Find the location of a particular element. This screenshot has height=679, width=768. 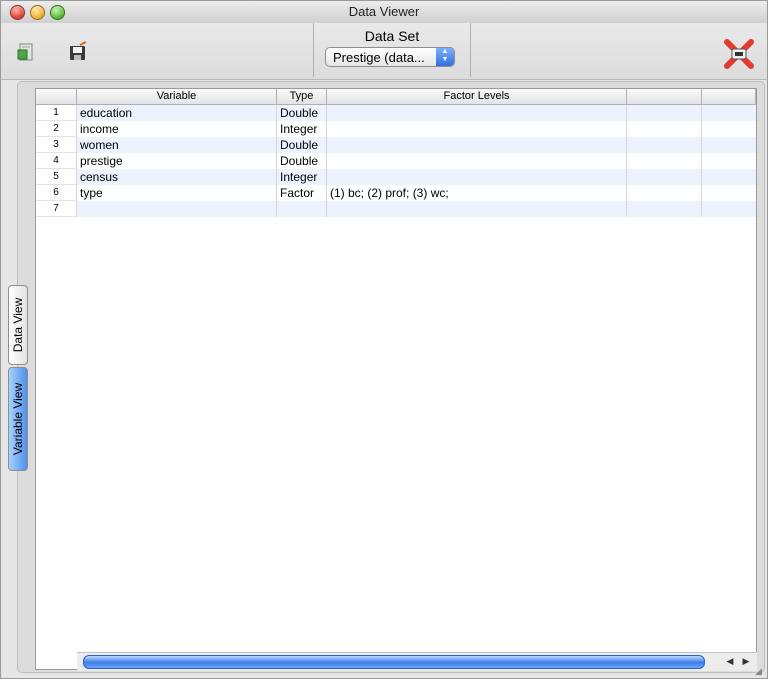

table-row: 1 education Double is located at coordinates (396, 113).